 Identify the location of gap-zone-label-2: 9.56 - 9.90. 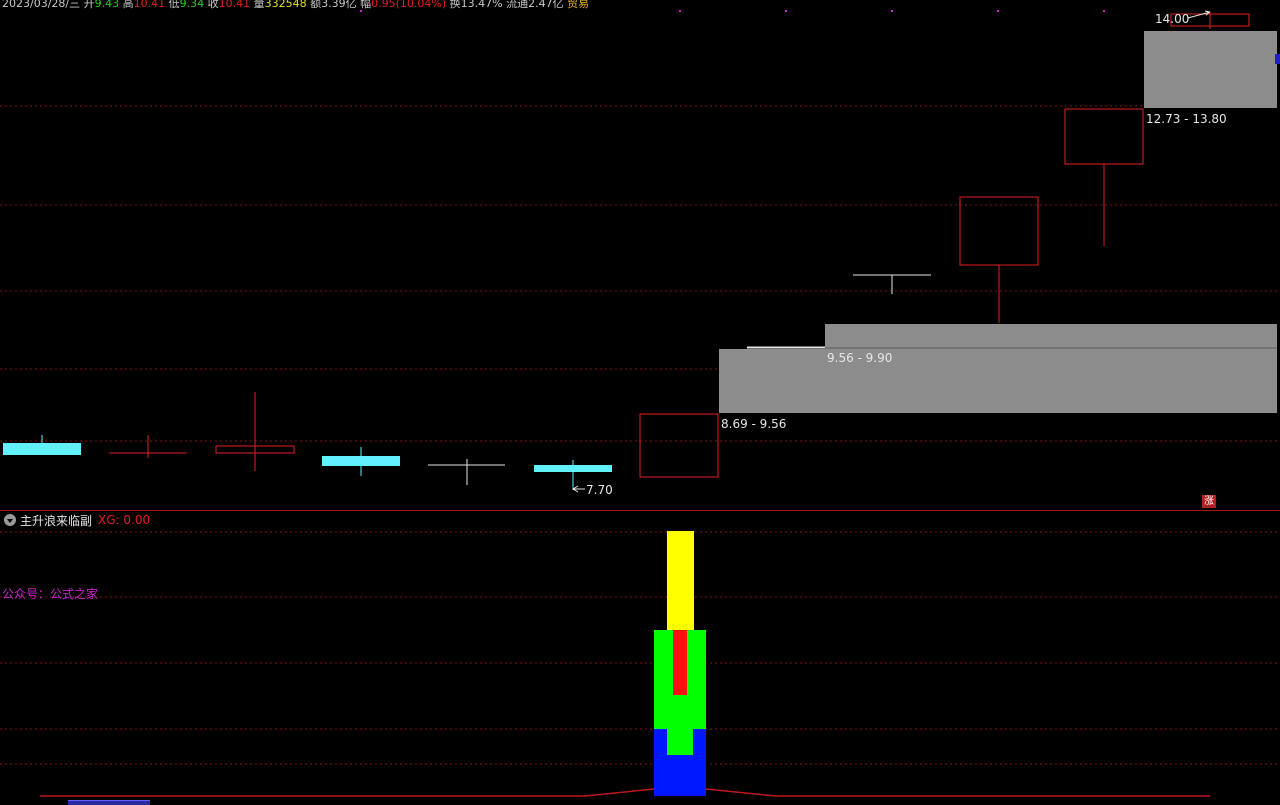
(859, 358).